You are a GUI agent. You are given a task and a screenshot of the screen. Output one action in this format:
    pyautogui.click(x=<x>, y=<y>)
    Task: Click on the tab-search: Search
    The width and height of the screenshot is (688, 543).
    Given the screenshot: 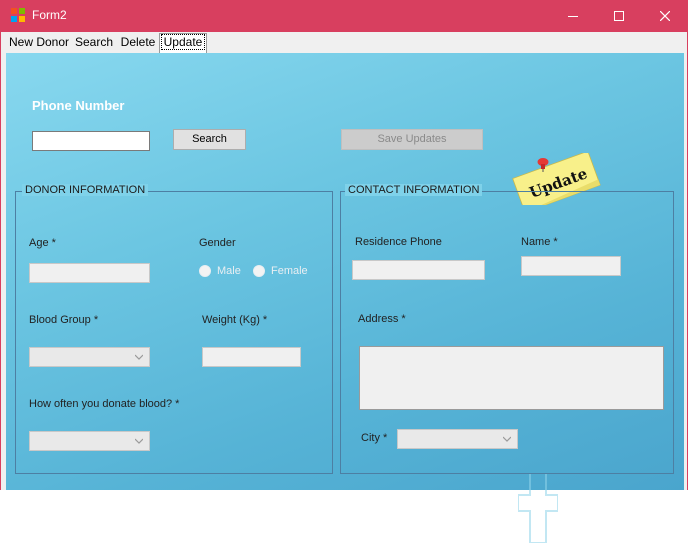 What is the action you would take?
    pyautogui.click(x=94, y=43)
    